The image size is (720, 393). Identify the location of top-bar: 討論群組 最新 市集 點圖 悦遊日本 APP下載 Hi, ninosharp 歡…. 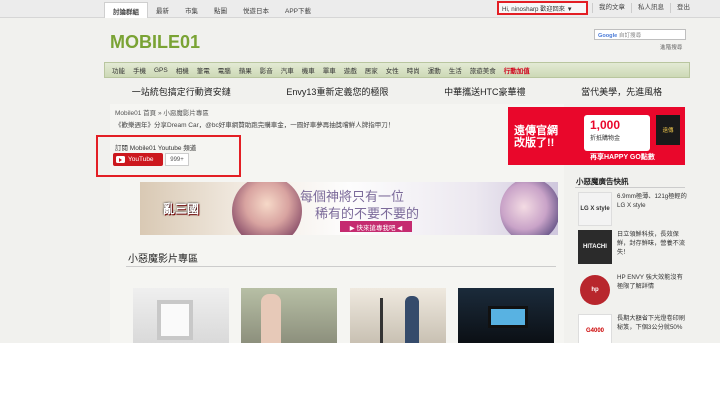
(360, 9).